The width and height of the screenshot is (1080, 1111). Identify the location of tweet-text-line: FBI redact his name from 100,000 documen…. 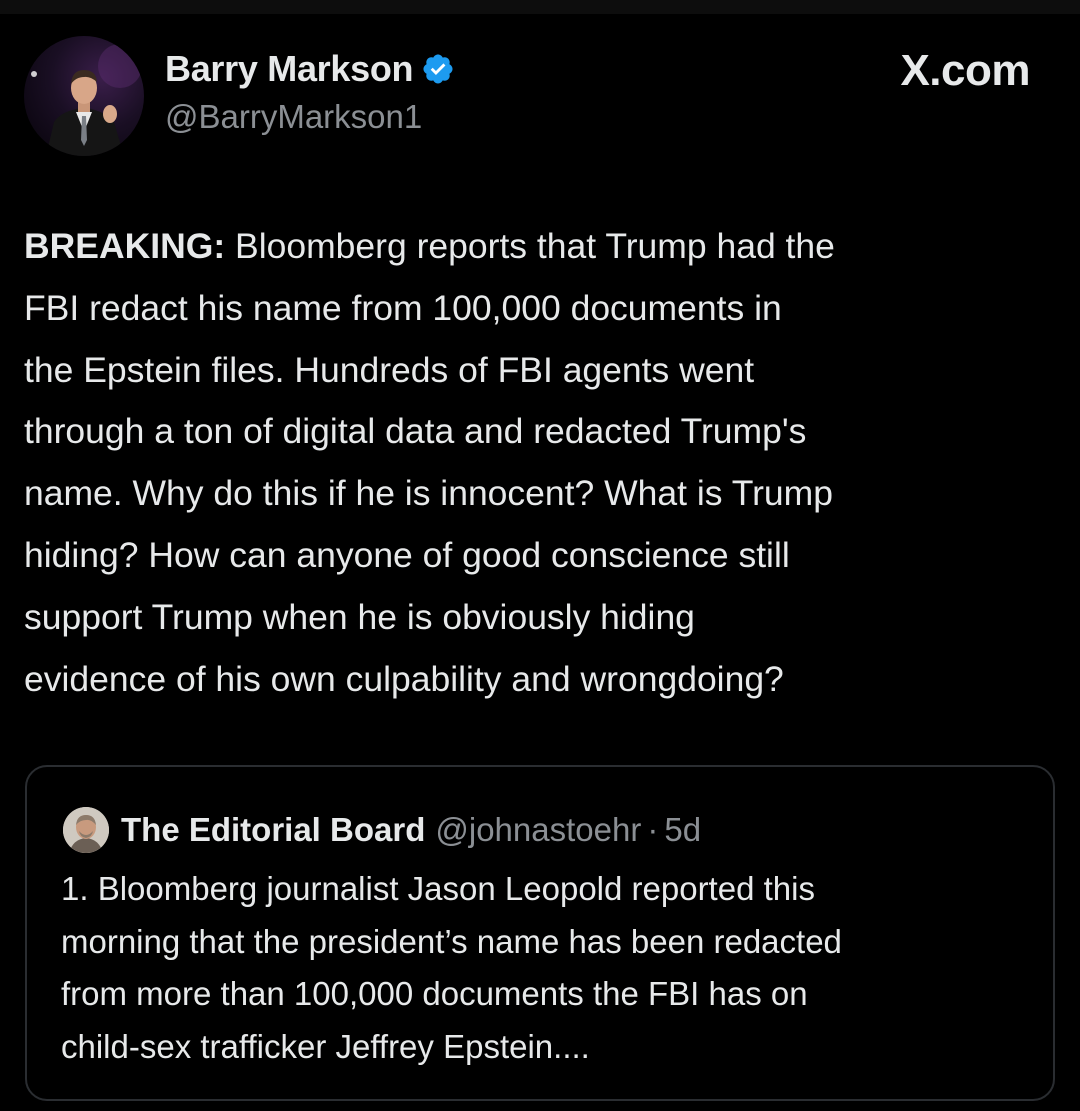
(403, 307).